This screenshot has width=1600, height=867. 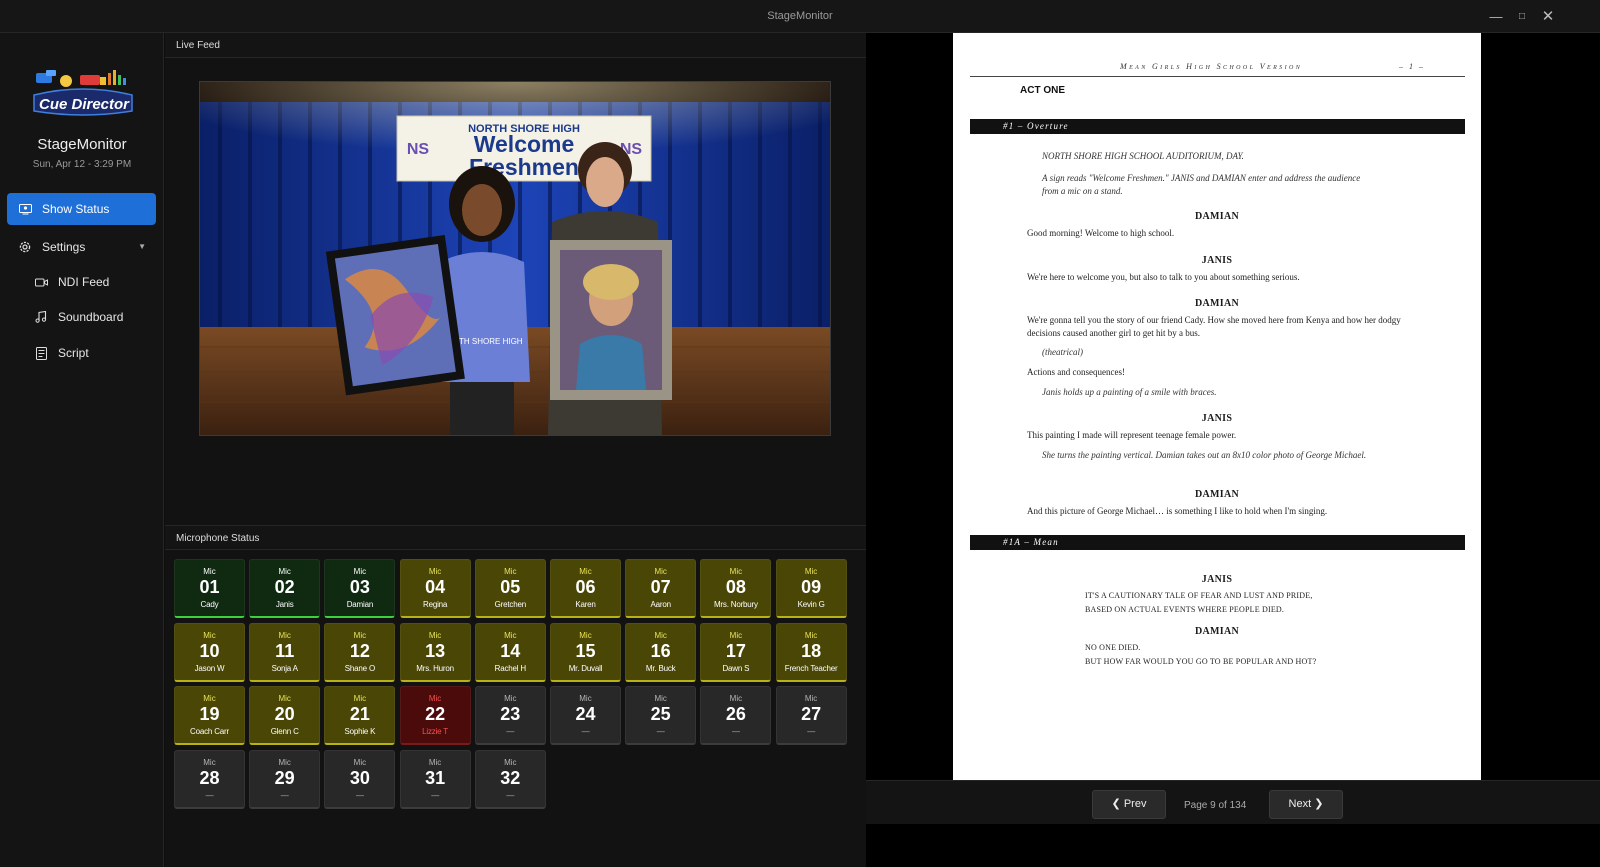 I want to click on mic-number: 23, so click(x=510, y=714).